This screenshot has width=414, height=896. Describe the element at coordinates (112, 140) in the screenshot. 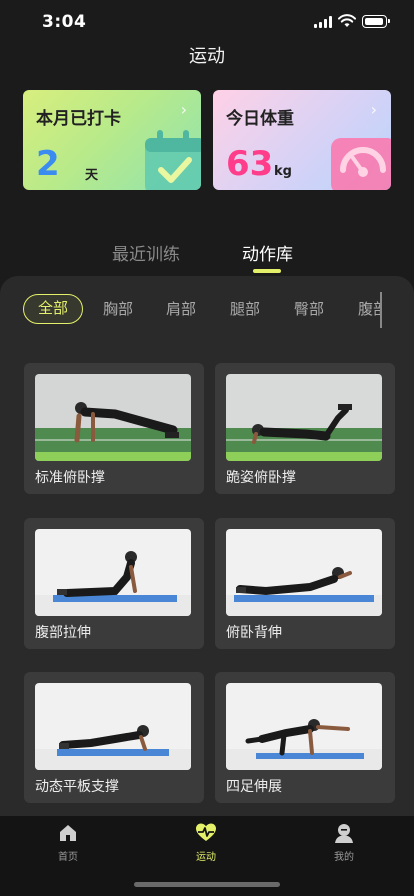

I see `checkin-card: 本月已打卡 › 2 天` at that location.